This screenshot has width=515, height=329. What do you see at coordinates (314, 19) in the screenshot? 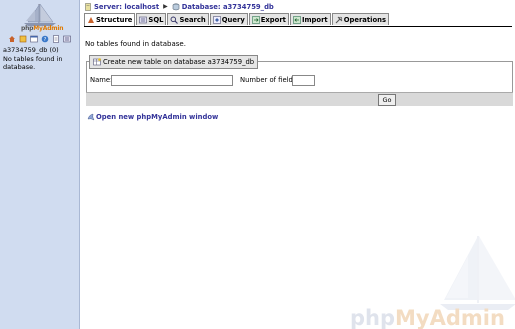
I see `tab-label: Import` at bounding box center [314, 19].